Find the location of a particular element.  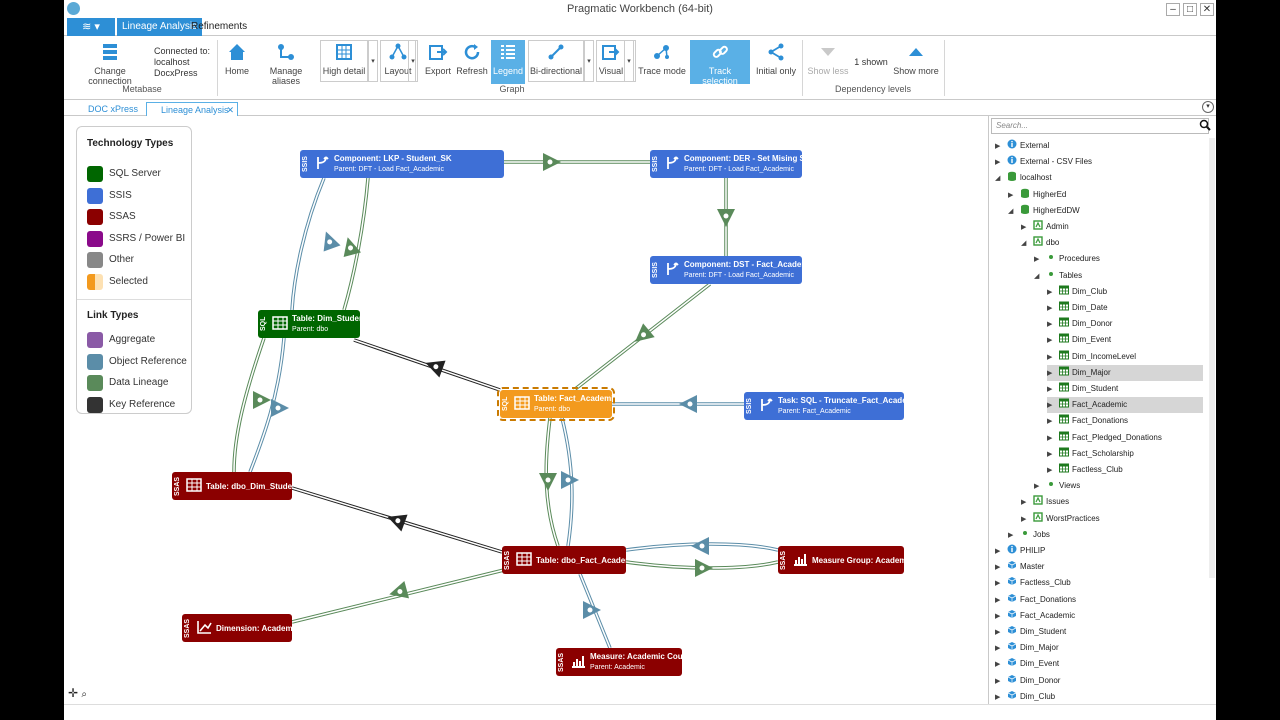

tree-item: ▶ Dim_Date is located at coordinates (1125, 308).